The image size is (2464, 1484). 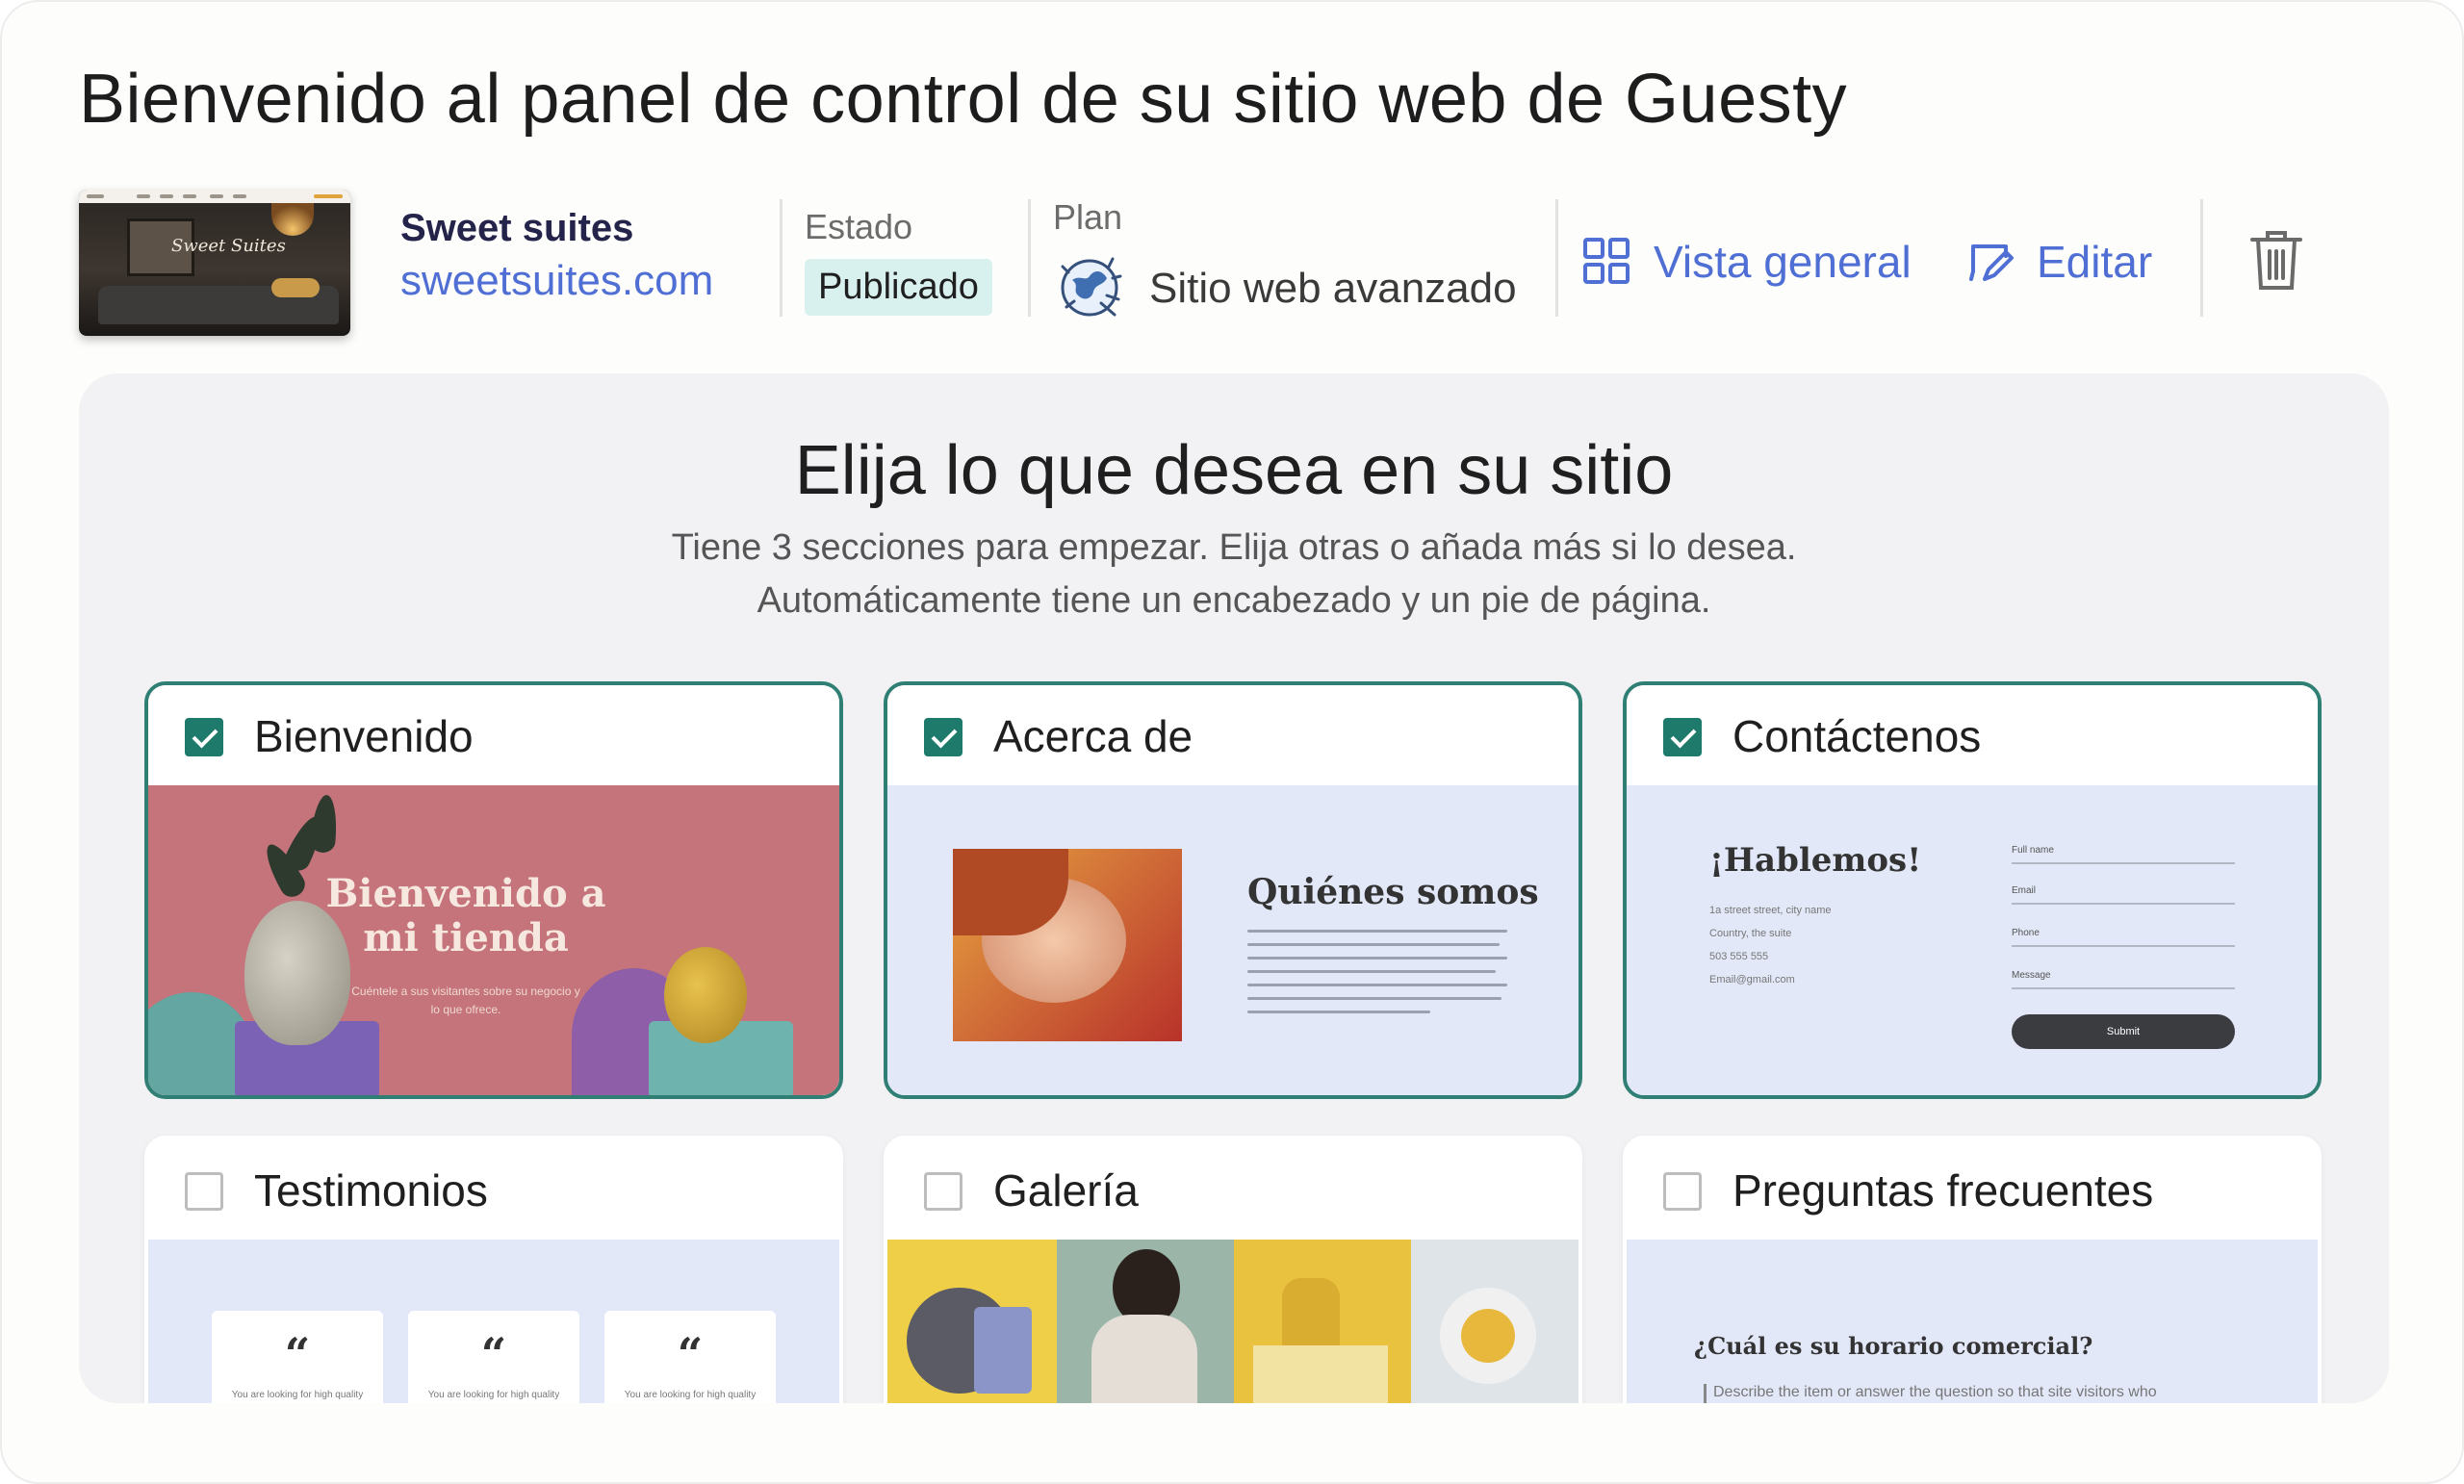 What do you see at coordinates (364, 736) in the screenshot?
I see `card-label: Bienvenido` at bounding box center [364, 736].